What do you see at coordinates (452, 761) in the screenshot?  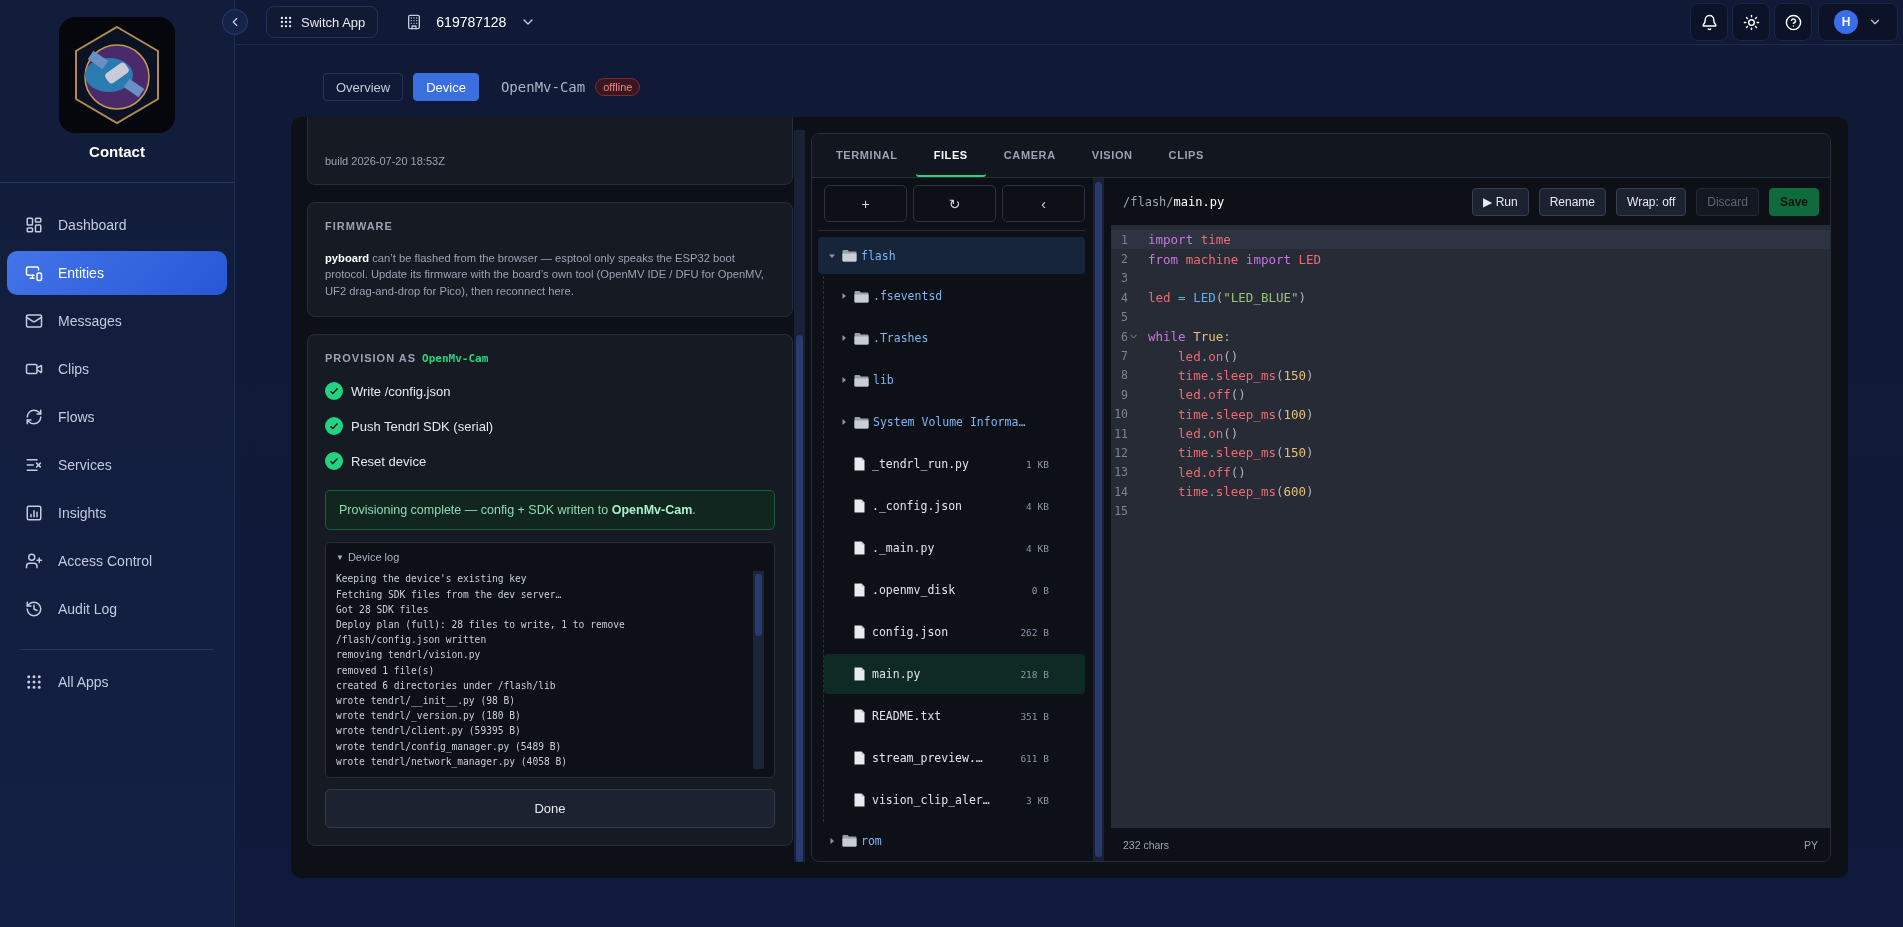 I see `log-line: wrote tendrl/network_manager.py (4058 B)` at bounding box center [452, 761].